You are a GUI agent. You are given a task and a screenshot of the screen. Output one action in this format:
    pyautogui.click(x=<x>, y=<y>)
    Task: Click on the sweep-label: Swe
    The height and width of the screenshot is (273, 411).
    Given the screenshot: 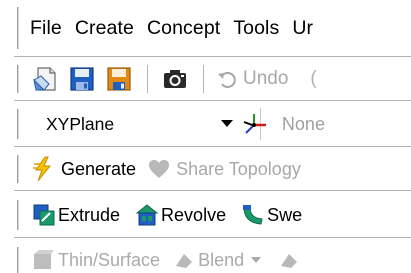 What is the action you would take?
    pyautogui.click(x=285, y=214)
    